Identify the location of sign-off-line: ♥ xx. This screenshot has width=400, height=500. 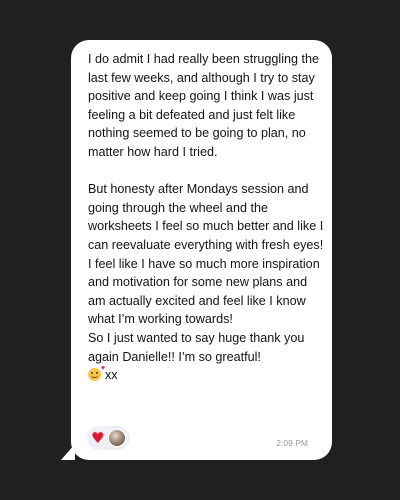
(206, 375).